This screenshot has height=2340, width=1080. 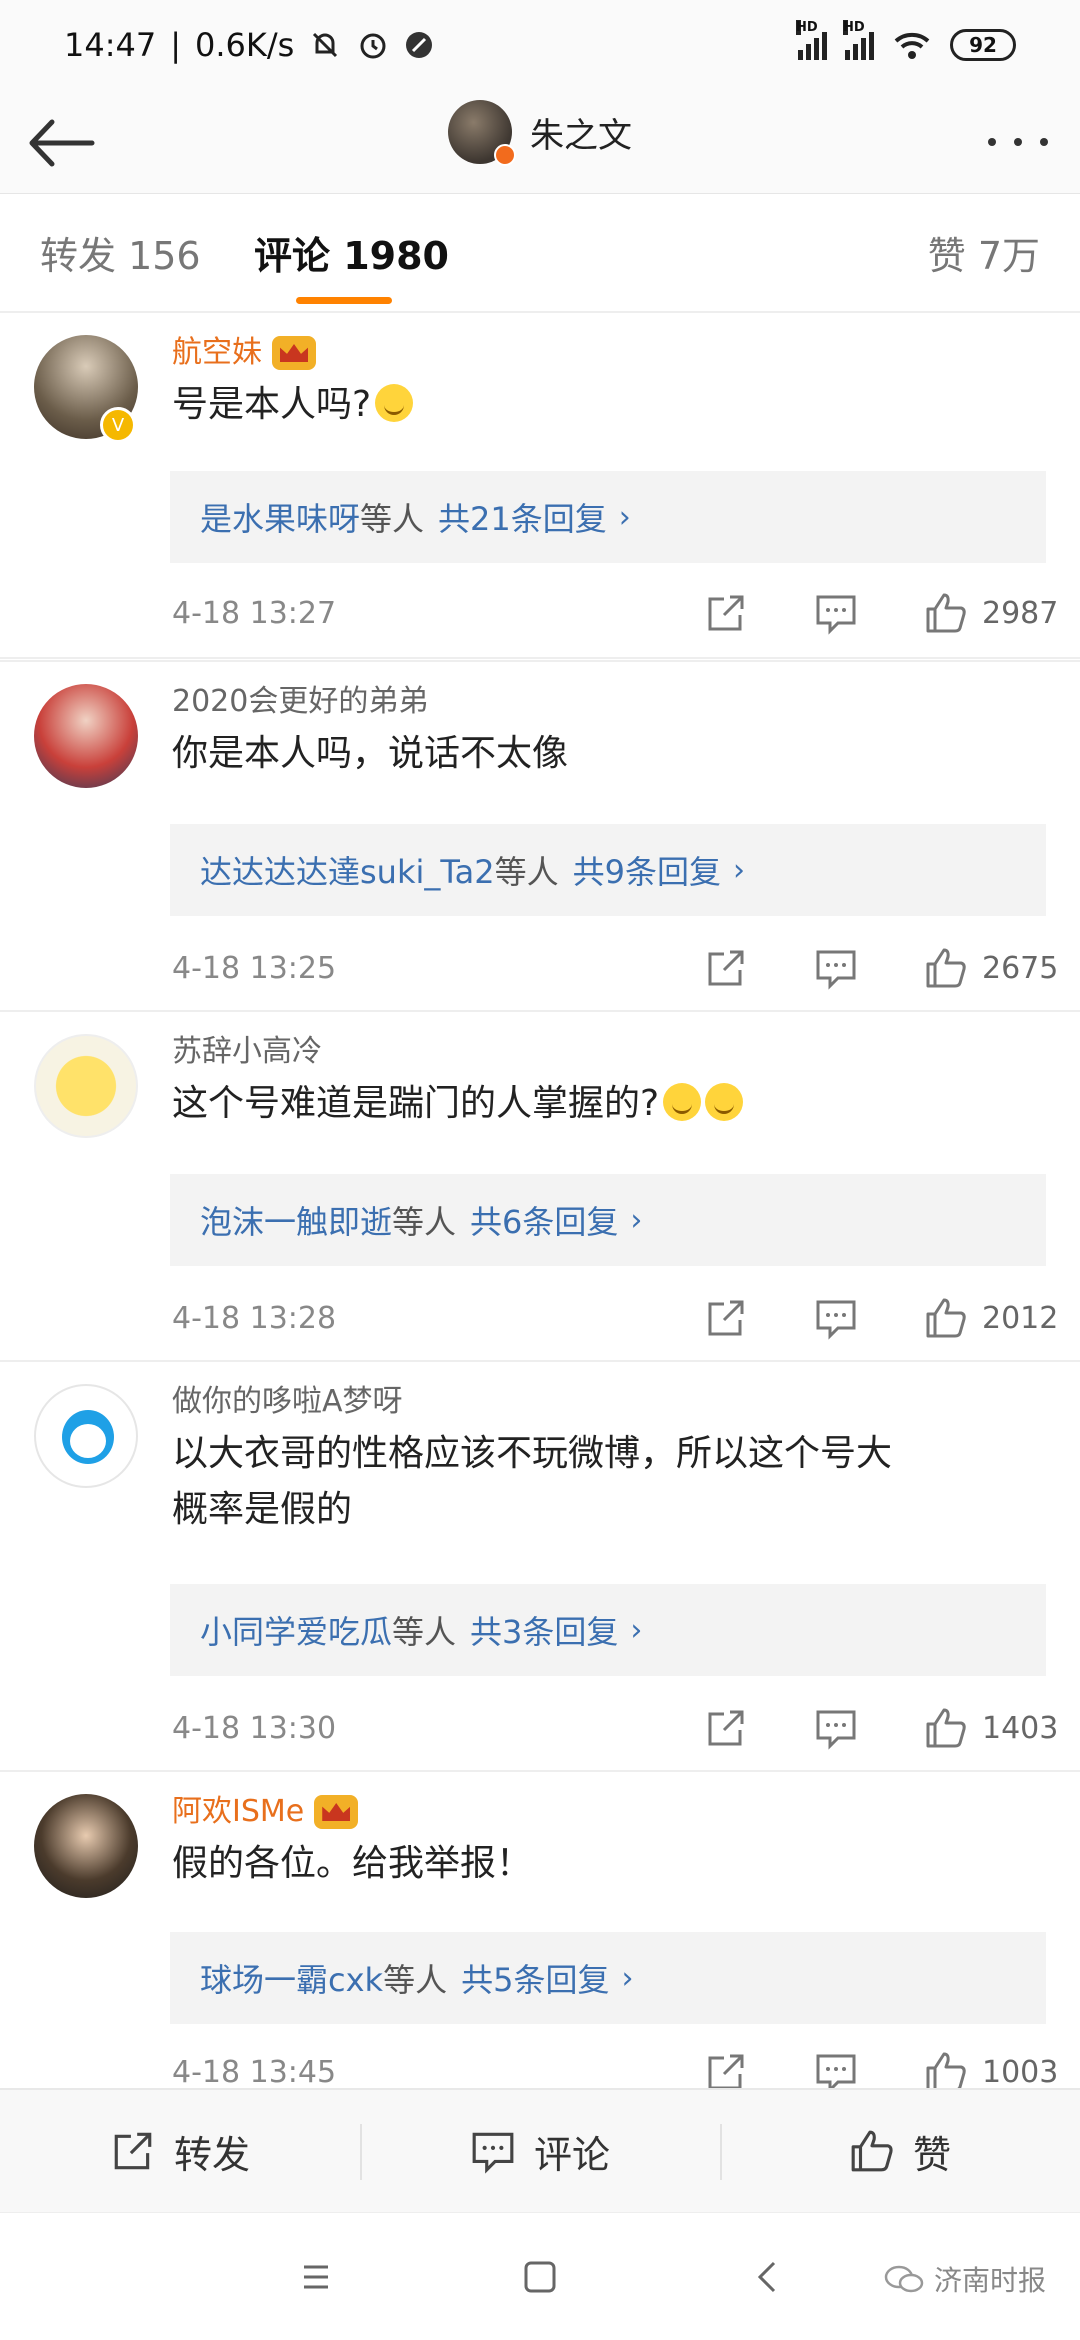 What do you see at coordinates (272, 404) in the screenshot?
I see `comment-text: 号是本人吗?` at bounding box center [272, 404].